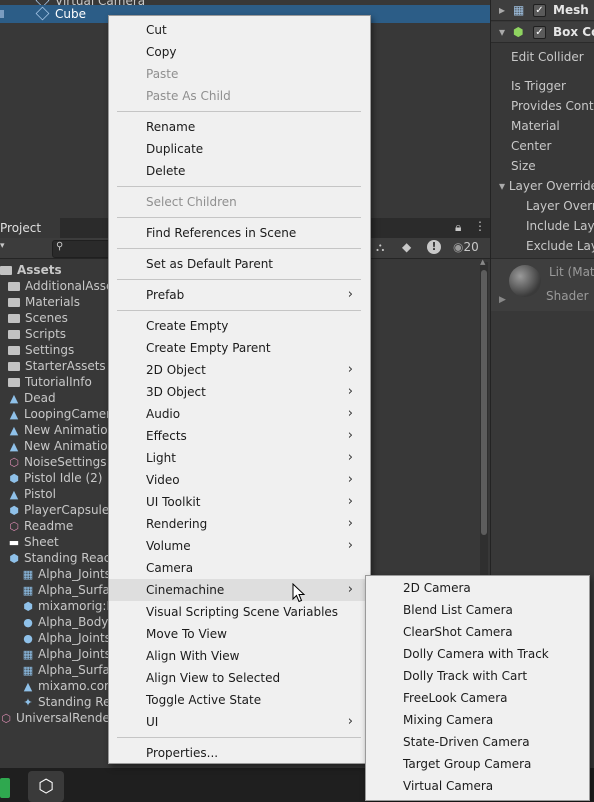 This screenshot has width=594, height=802. Describe the element at coordinates (560, 246) in the screenshot. I see `field-label: Exclude Lay` at that location.